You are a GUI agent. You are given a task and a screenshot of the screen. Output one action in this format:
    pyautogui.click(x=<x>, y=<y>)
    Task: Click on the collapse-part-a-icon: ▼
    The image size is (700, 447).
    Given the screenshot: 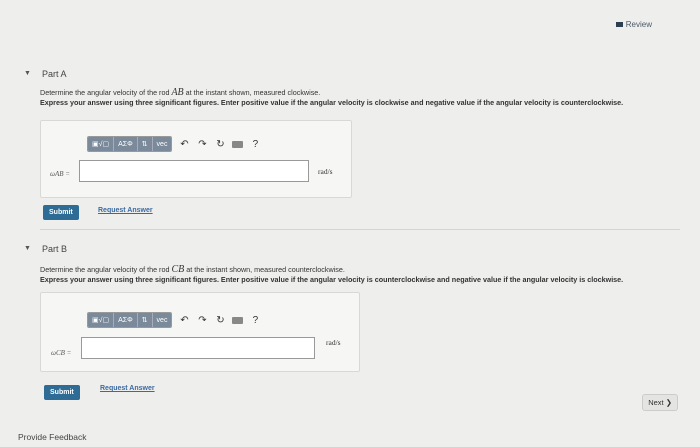 What is the action you would take?
    pyautogui.click(x=27, y=73)
    